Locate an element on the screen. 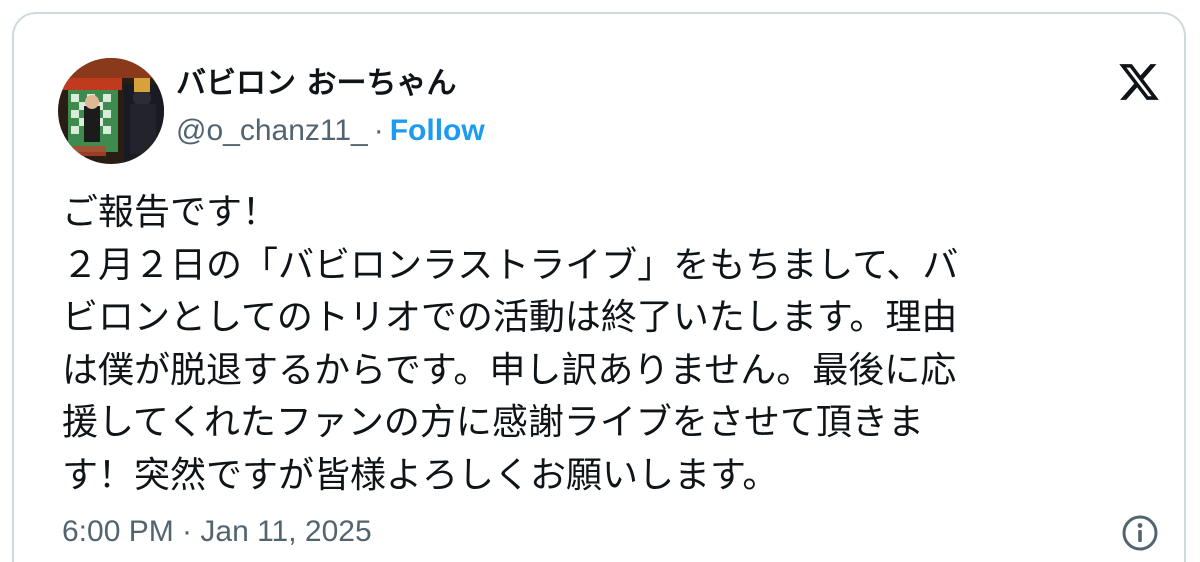  profile-photo-icon is located at coordinates (111, 111).